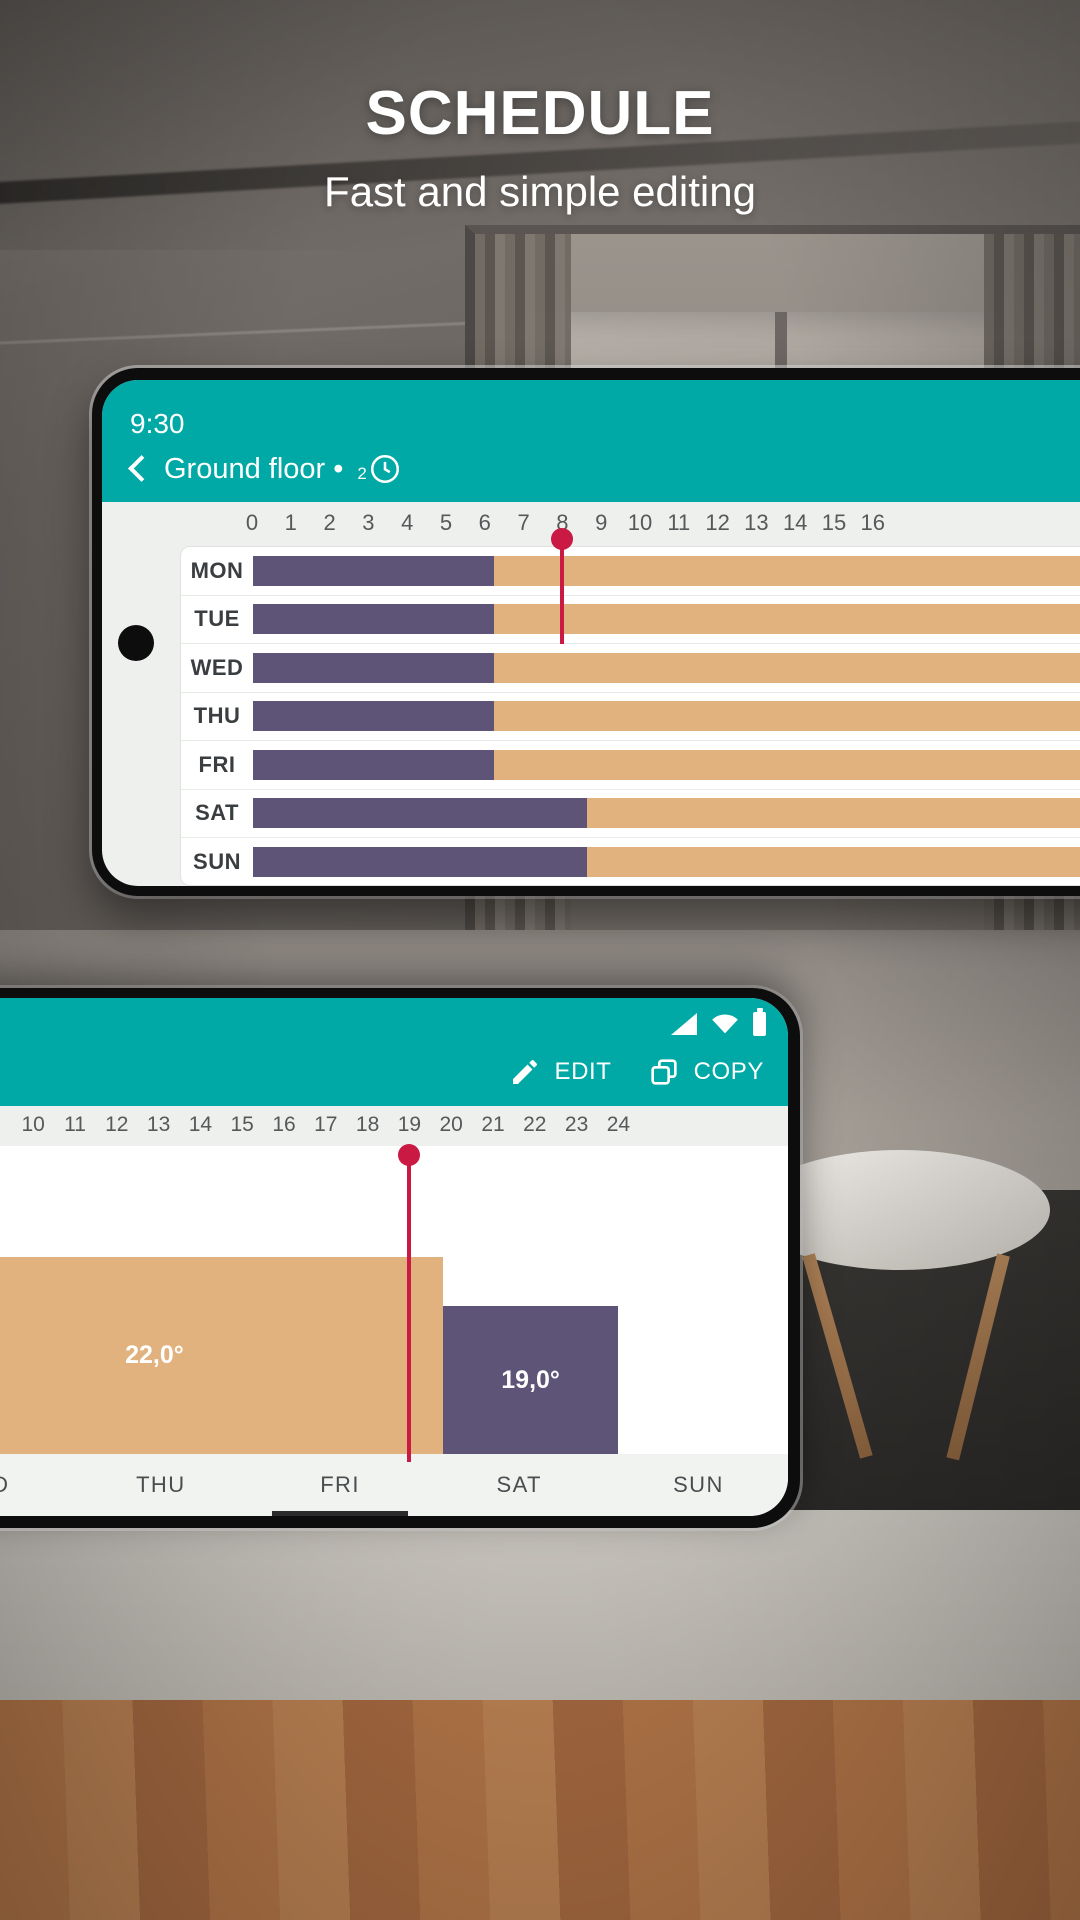 This screenshot has height=1920, width=1080. I want to click on day-tab-fri: FRI, so click(339, 1485).